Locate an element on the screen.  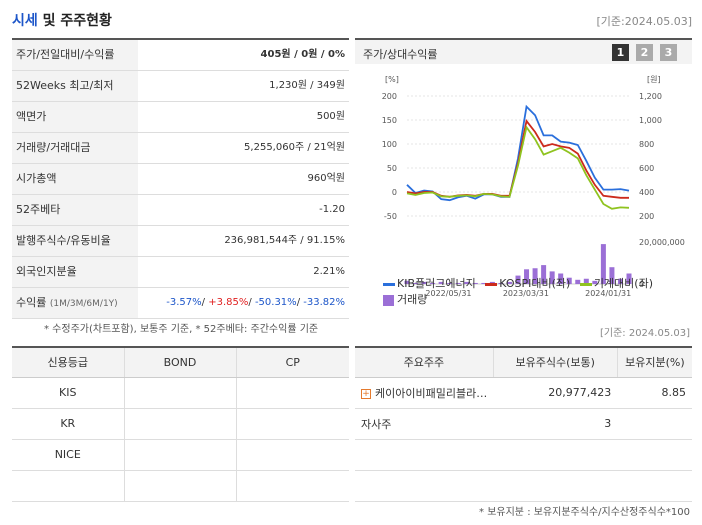
col-header: BOND is located at coordinates (179, 362).